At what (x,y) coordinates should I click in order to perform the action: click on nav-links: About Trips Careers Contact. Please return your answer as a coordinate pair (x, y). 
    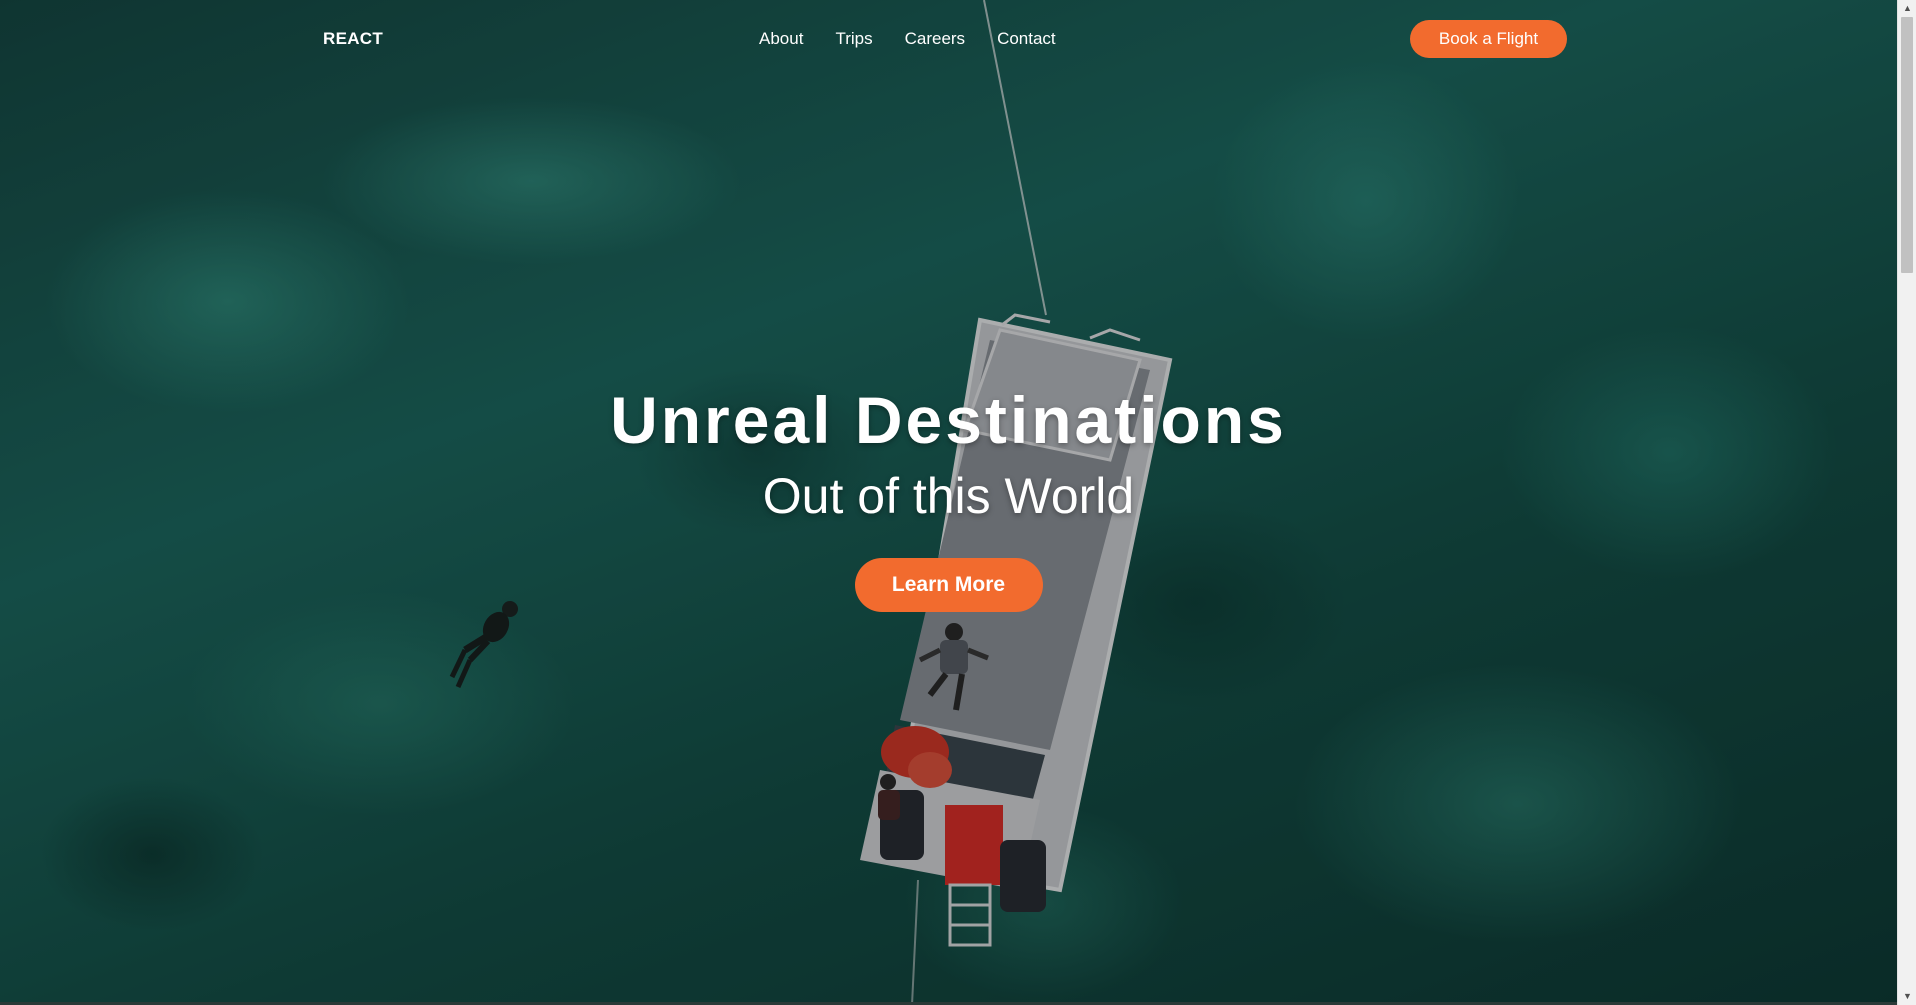
    Looking at the image, I should click on (923, 39).